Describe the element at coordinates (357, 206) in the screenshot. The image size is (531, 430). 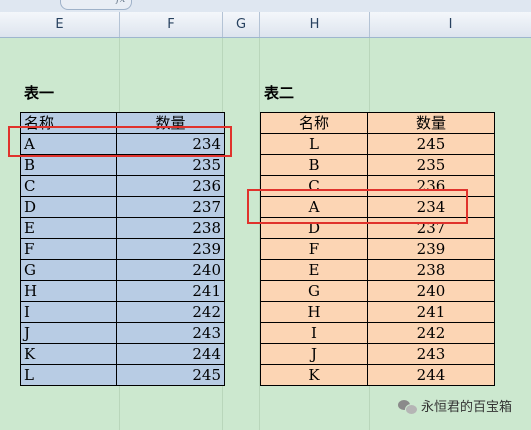
I see `highlight-box-table2` at that location.